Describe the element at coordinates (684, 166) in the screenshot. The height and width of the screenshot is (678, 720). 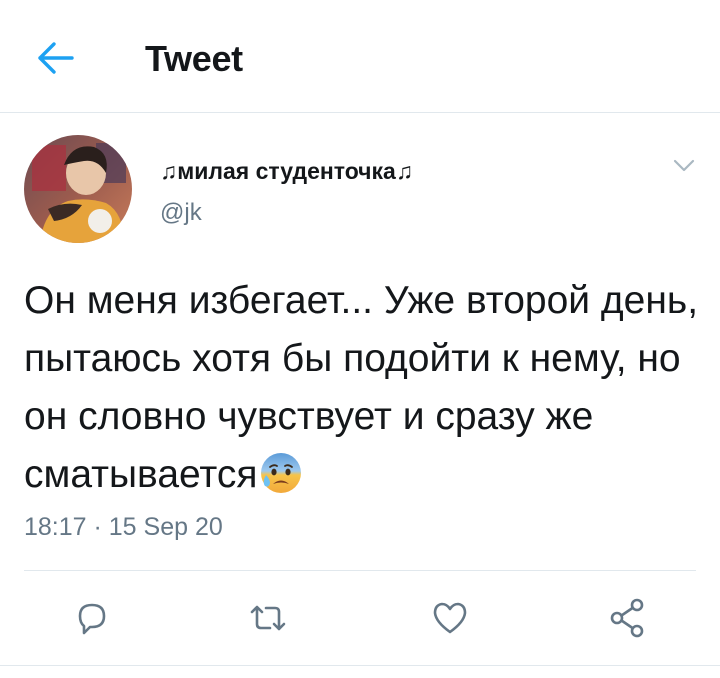
I see `chevron-down-icon` at that location.